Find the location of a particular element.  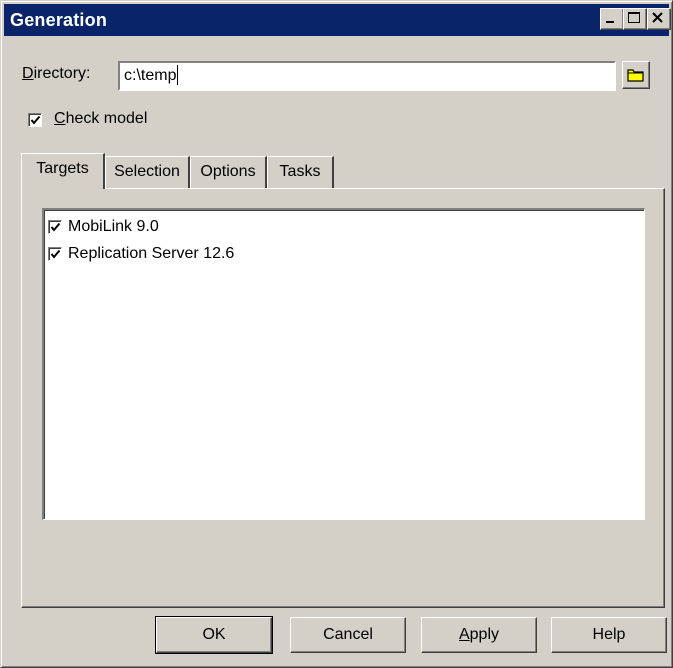

close-icon is located at coordinates (657, 17).